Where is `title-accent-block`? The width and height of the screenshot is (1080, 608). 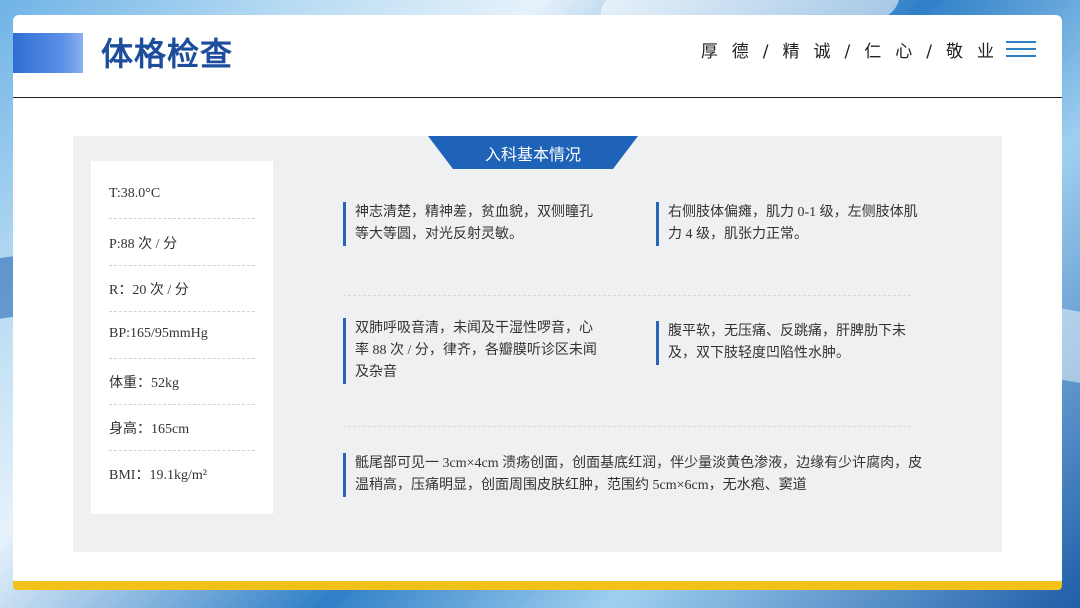
title-accent-block is located at coordinates (48, 53).